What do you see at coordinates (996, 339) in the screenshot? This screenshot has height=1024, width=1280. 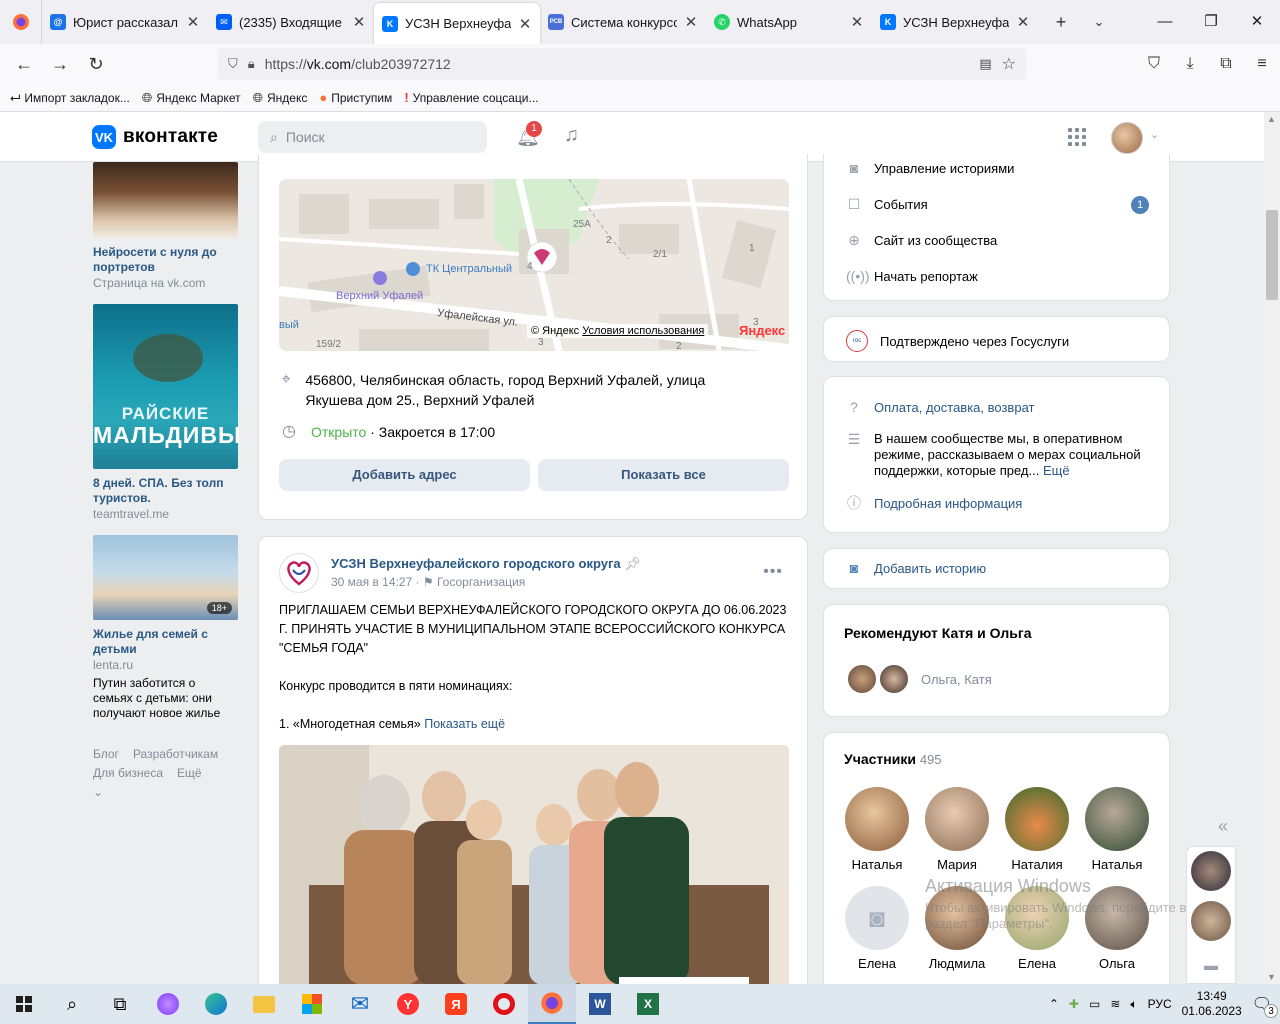 I see `gosuslugi-card: гос Подтверждено через Госуслуги` at bounding box center [996, 339].